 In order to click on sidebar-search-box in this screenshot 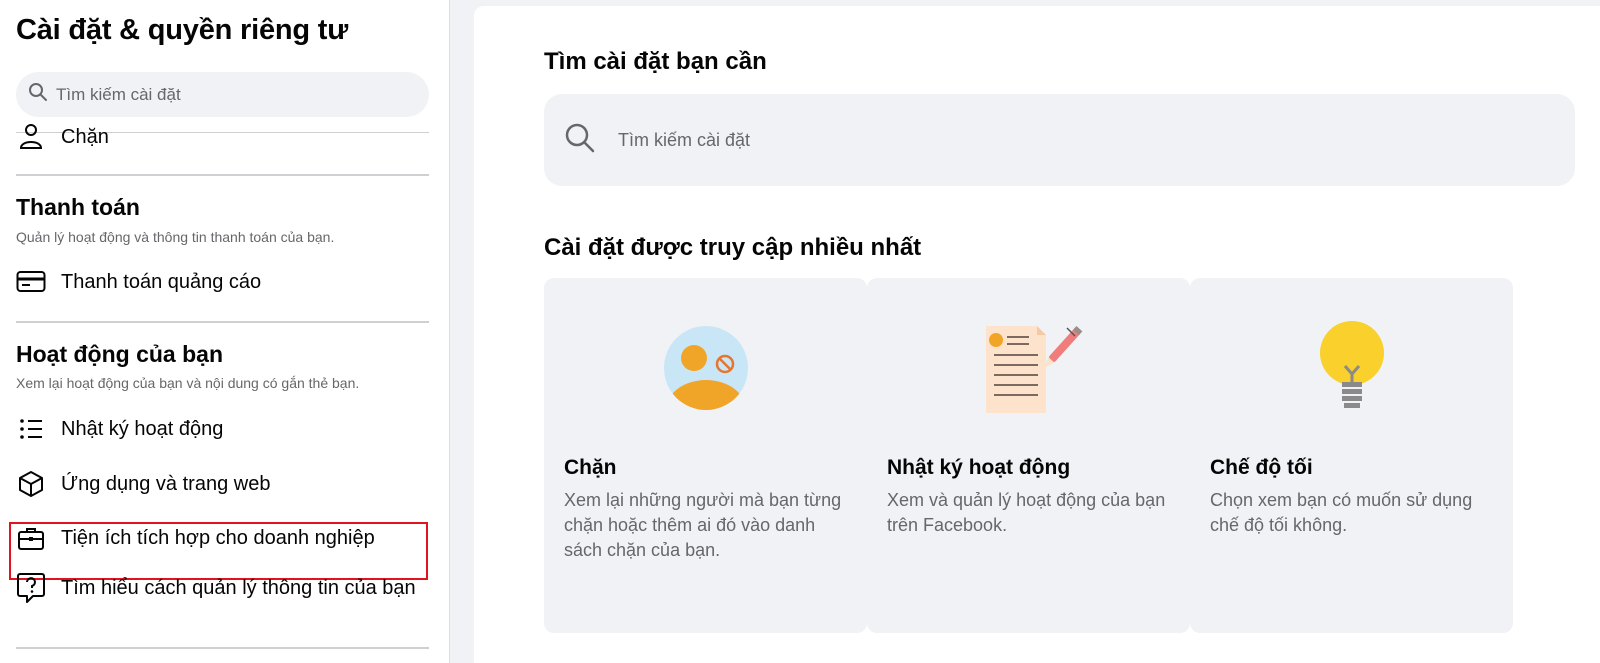, I will do `click(222, 94)`.